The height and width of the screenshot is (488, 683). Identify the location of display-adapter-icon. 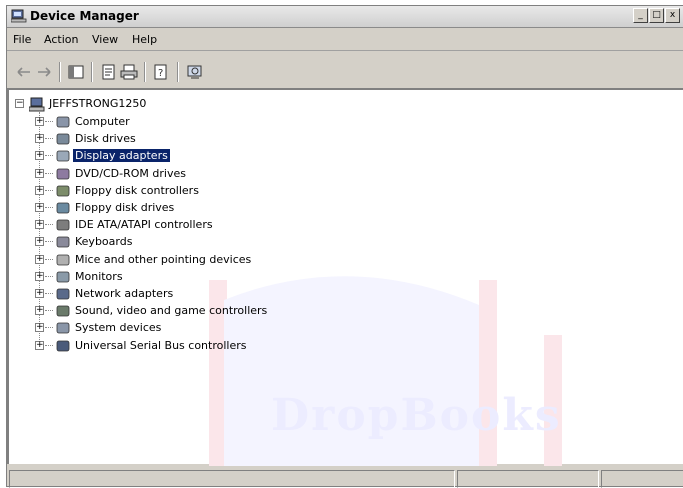
(63, 156).